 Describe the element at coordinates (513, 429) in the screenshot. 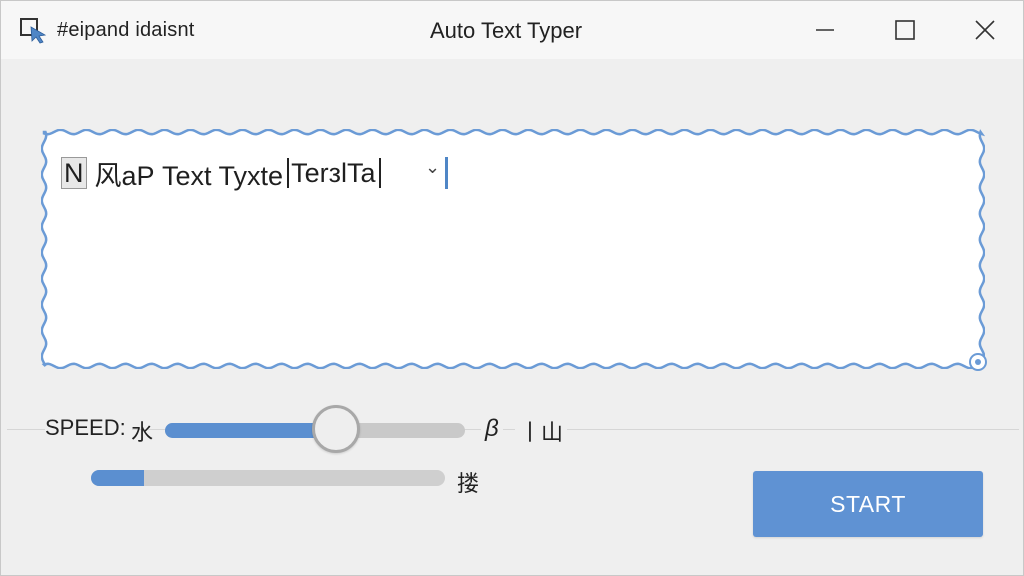

I see `separator` at that location.